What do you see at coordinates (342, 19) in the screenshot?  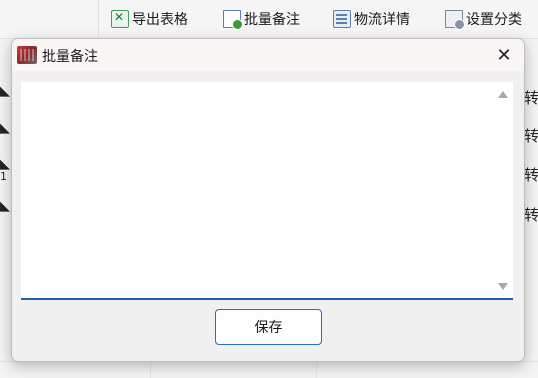 I see `logistics-icon` at bounding box center [342, 19].